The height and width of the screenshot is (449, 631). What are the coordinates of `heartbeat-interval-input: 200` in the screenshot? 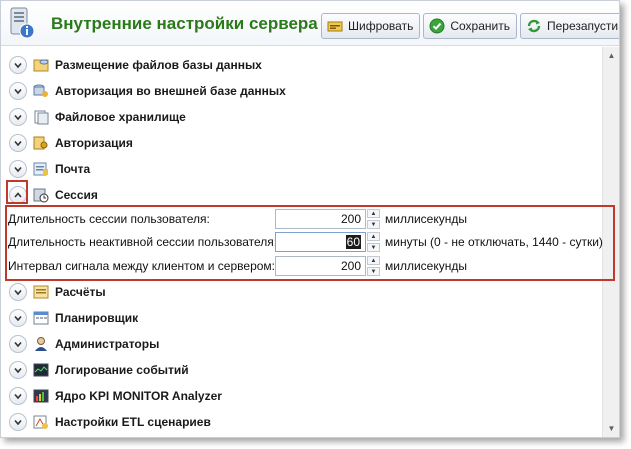 It's located at (320, 266).